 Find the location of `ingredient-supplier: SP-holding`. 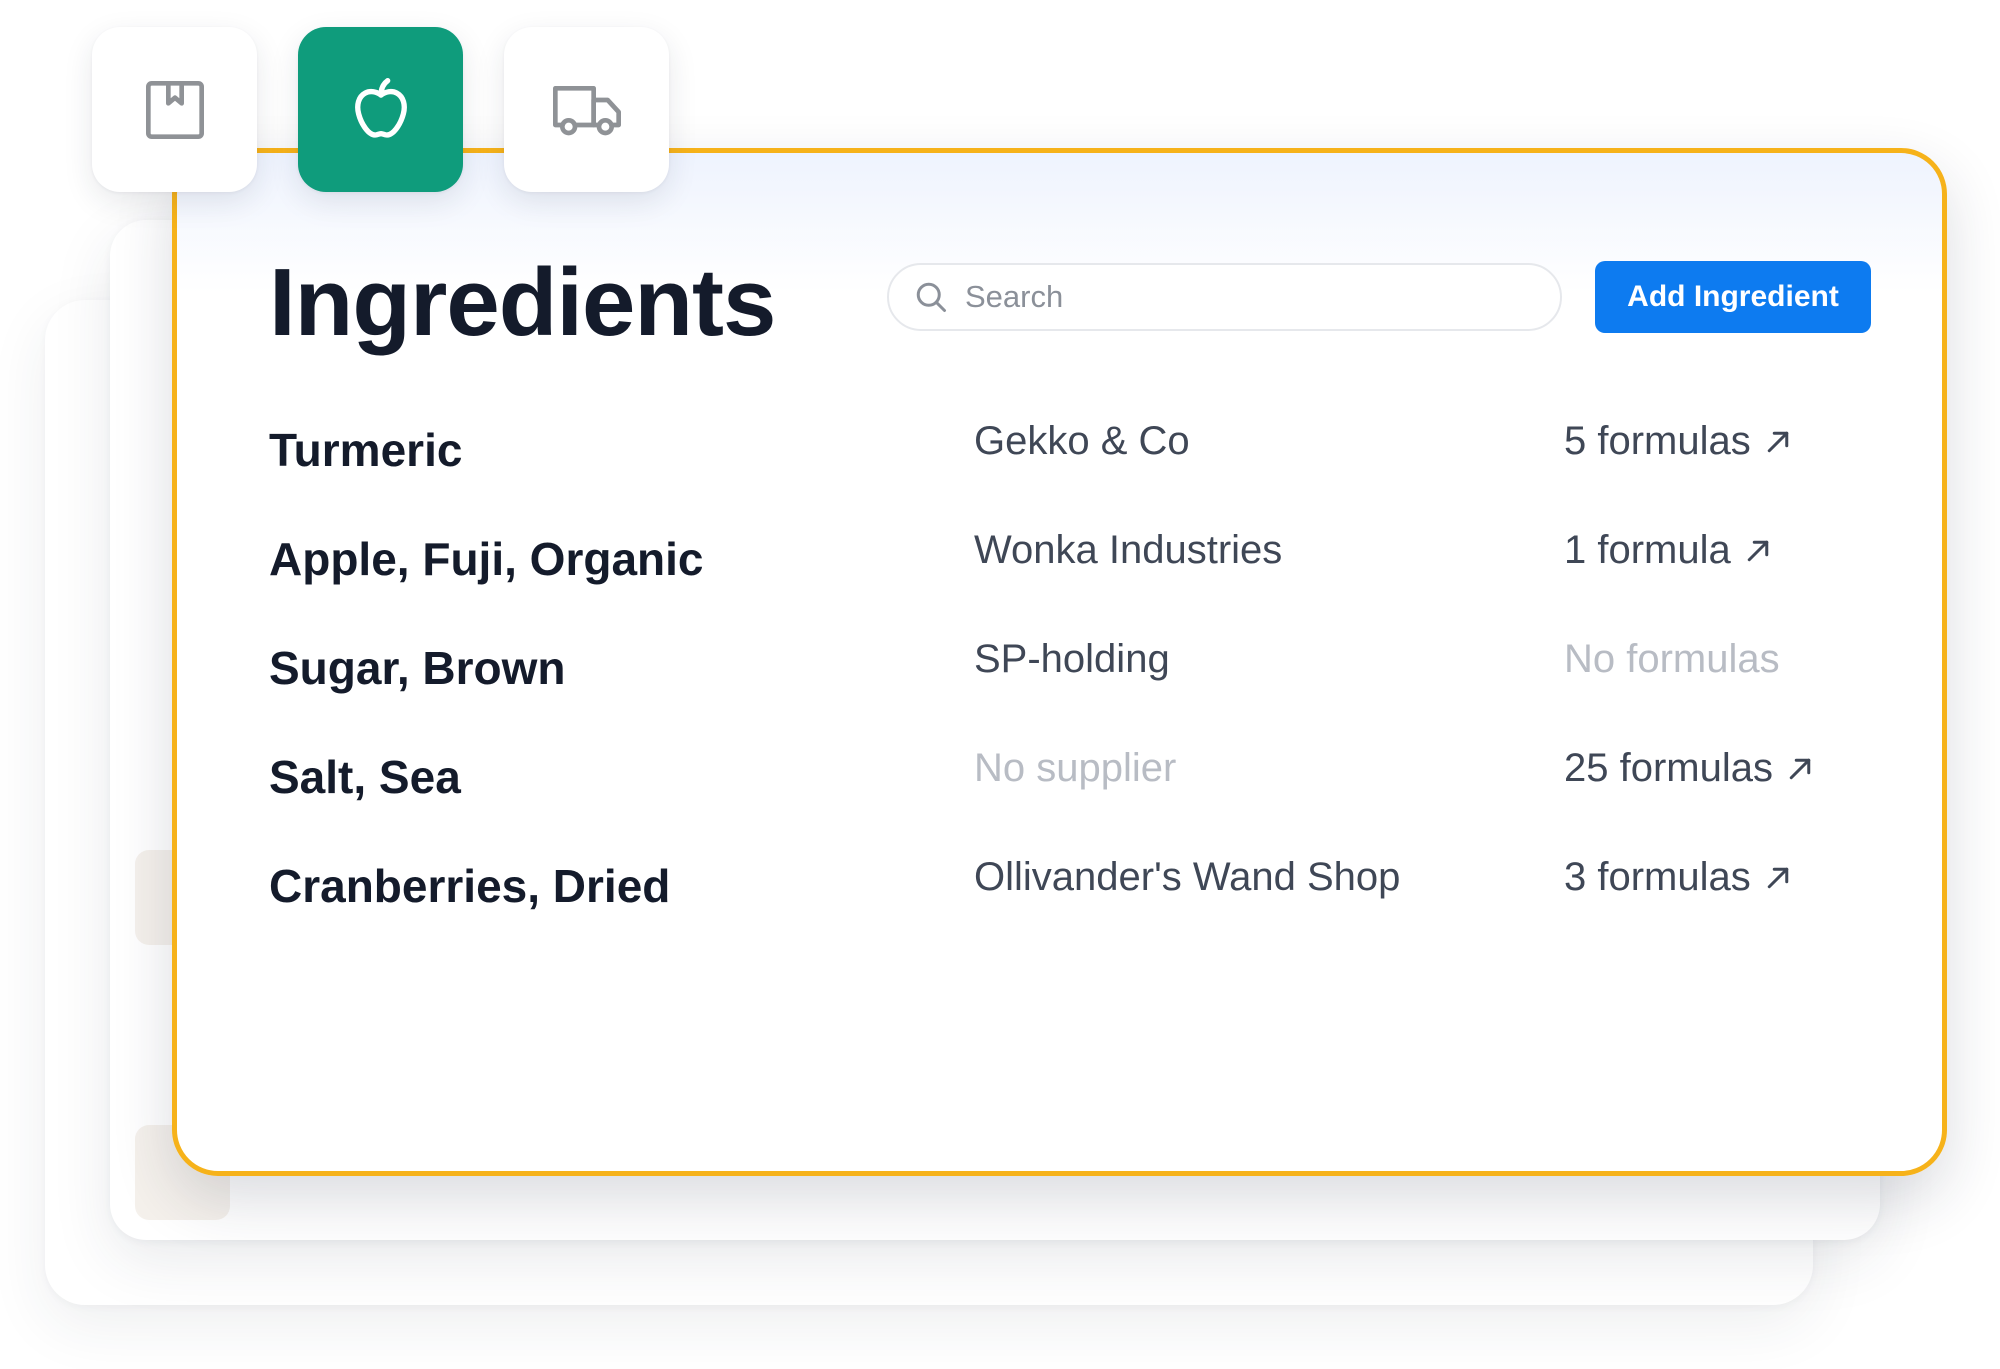

ingredient-supplier: SP-holding is located at coordinates (1072, 659).